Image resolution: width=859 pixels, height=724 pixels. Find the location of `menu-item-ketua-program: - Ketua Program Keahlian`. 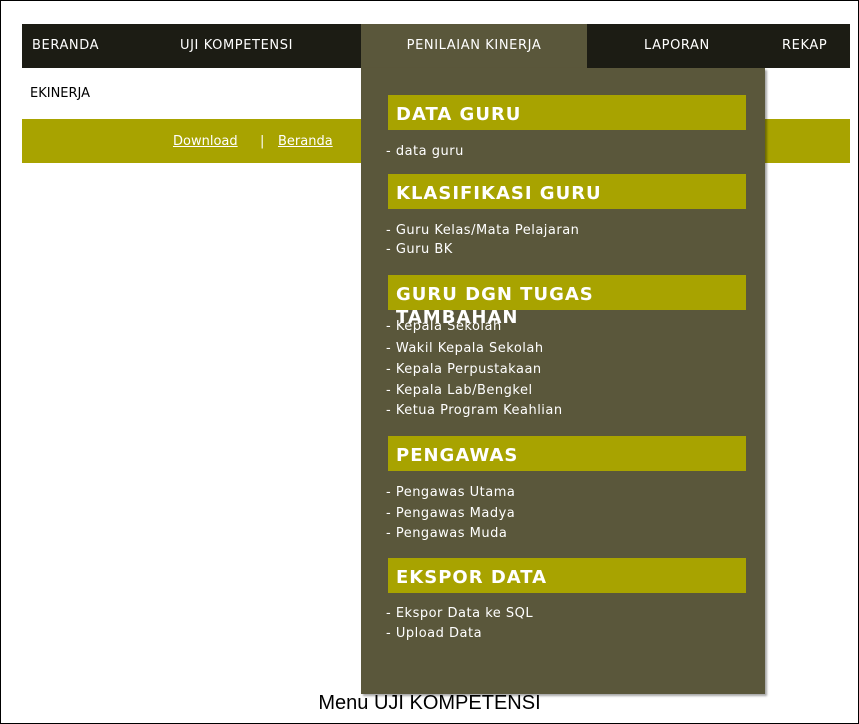

menu-item-ketua-program: - Ketua Program Keahlian is located at coordinates (474, 410).